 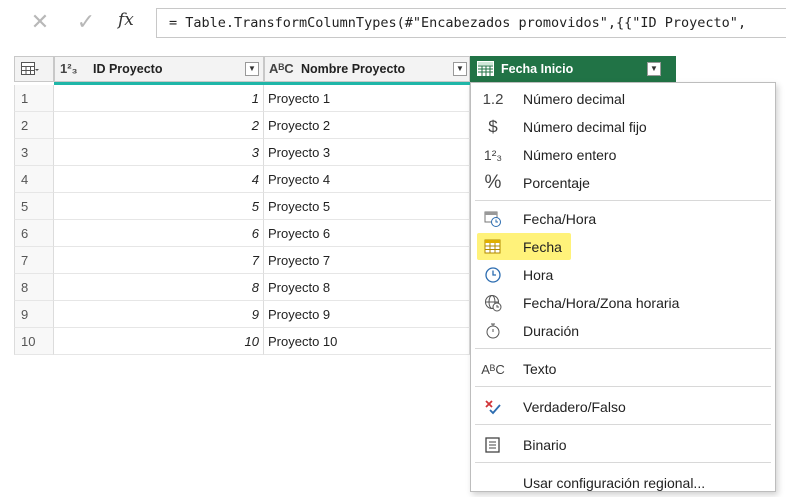 What do you see at coordinates (126, 20) in the screenshot?
I see `fx-icon: fx` at bounding box center [126, 20].